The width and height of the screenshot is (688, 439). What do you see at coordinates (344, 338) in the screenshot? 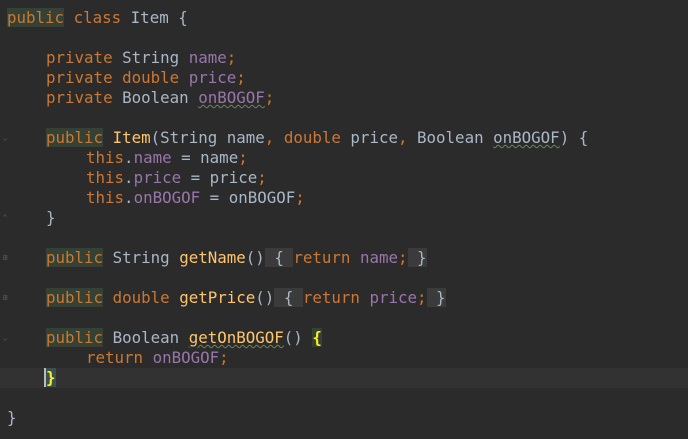
I see `code-line-getonbogof: public Boolean getOnBOGOF() {` at bounding box center [344, 338].